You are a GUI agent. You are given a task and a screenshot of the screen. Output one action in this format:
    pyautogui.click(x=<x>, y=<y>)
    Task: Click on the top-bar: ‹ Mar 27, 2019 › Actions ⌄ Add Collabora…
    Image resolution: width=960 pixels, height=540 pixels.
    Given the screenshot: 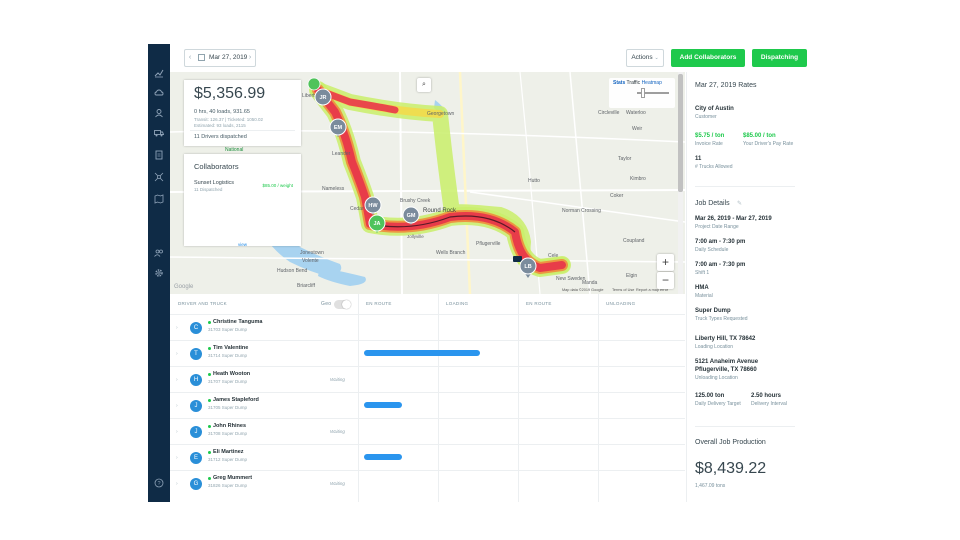 What is the action you would take?
    pyautogui.click(x=491, y=58)
    